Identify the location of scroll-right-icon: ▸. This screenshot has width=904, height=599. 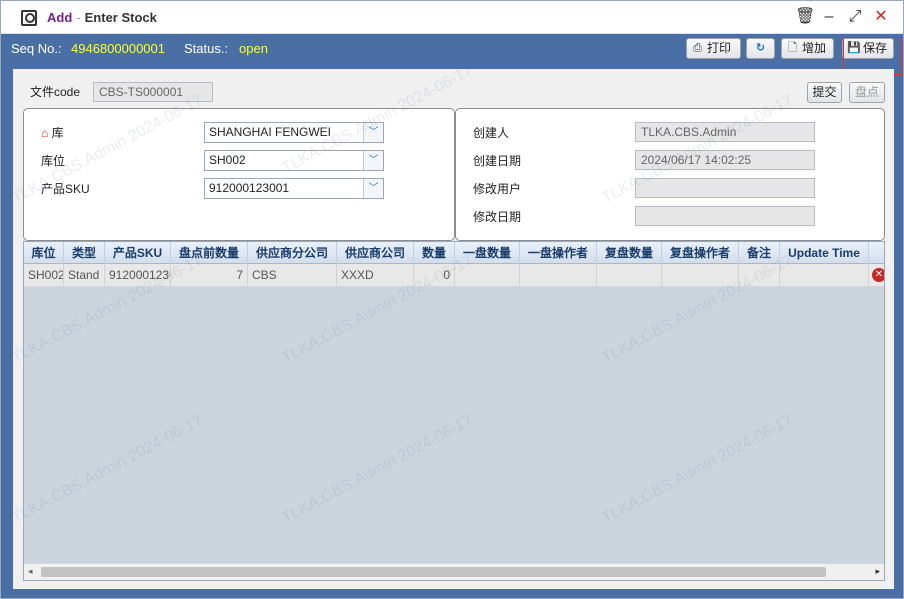
(877, 571).